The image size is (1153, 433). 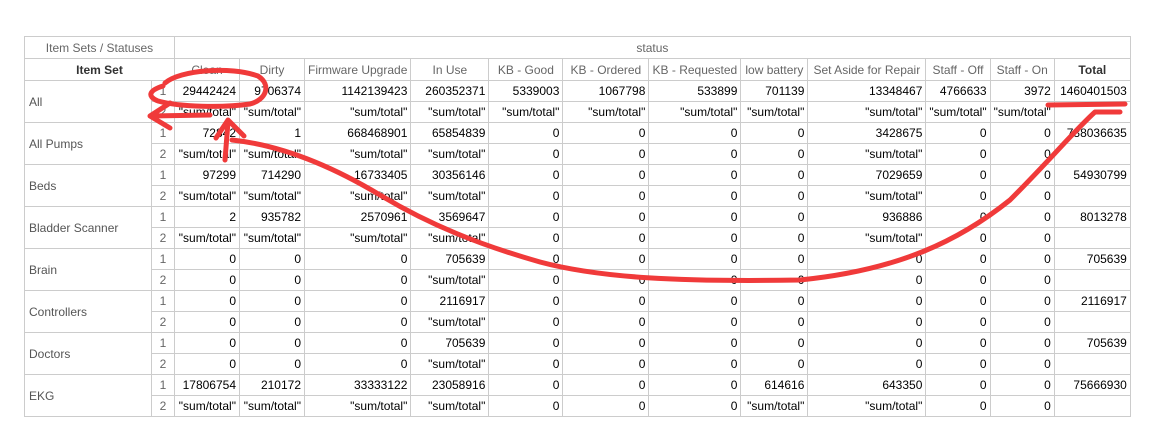 I want to click on column-header-set-aside-for-repair: Set Aside for Repair, so click(x=867, y=69).